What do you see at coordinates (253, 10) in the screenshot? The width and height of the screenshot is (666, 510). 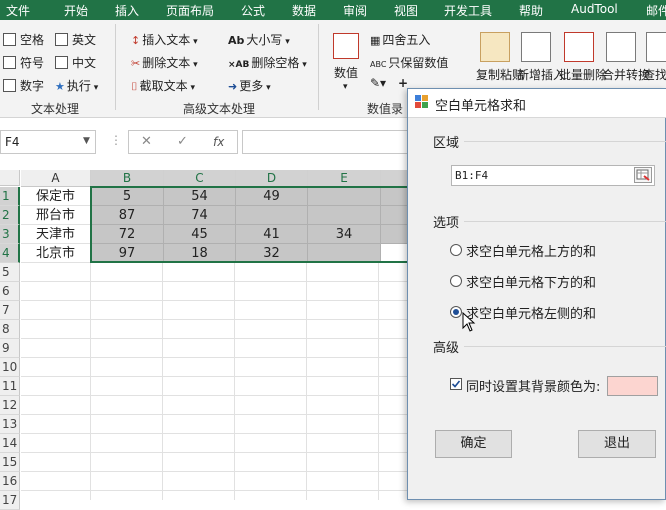 I see `tab-formulas: 公式` at bounding box center [253, 10].